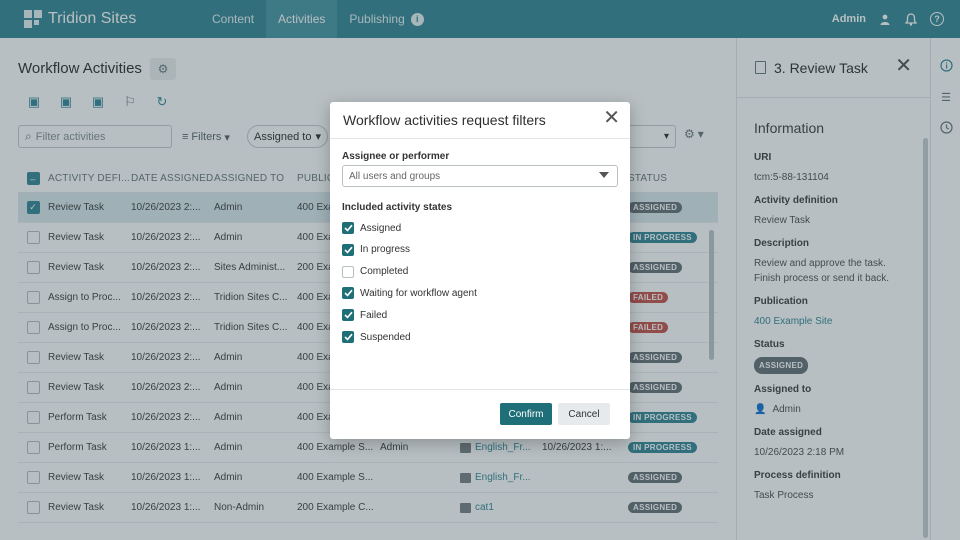  What do you see at coordinates (418, 293) in the screenshot?
I see `state-label: Waiting for workflow agent` at bounding box center [418, 293].